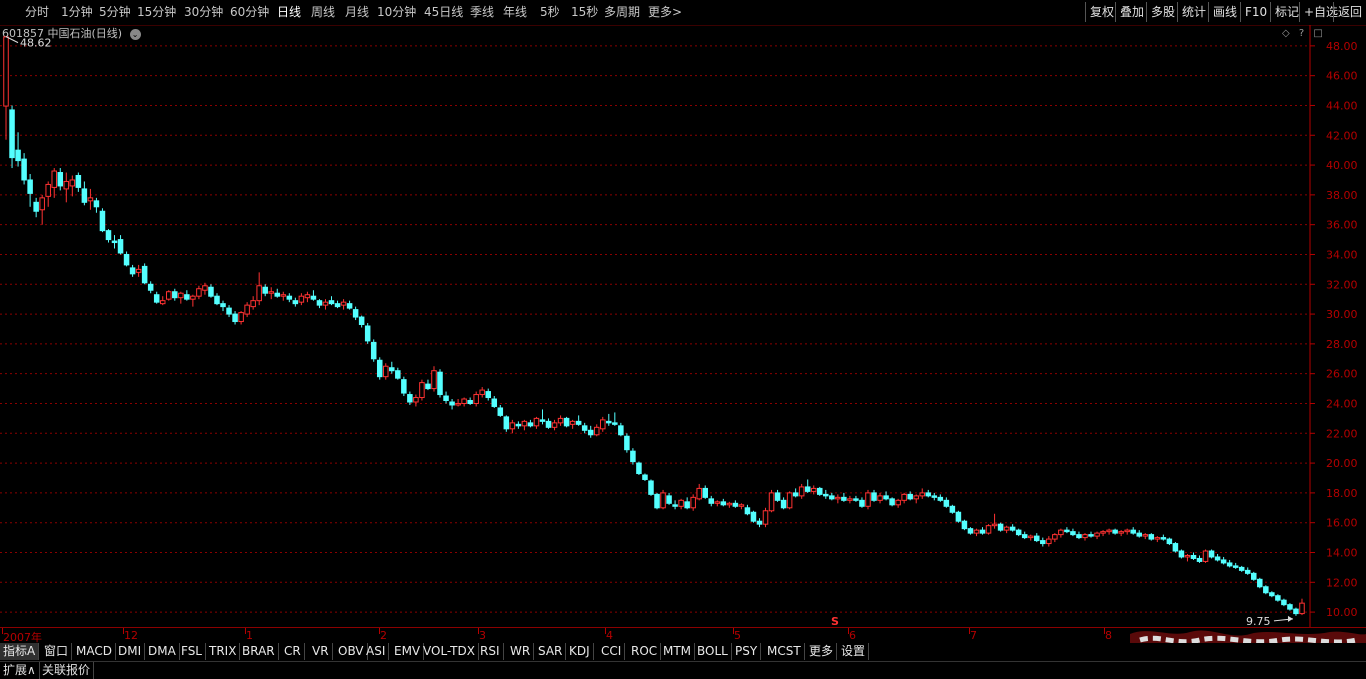  I want to click on period-tab-2: 5分钟, so click(115, 12).